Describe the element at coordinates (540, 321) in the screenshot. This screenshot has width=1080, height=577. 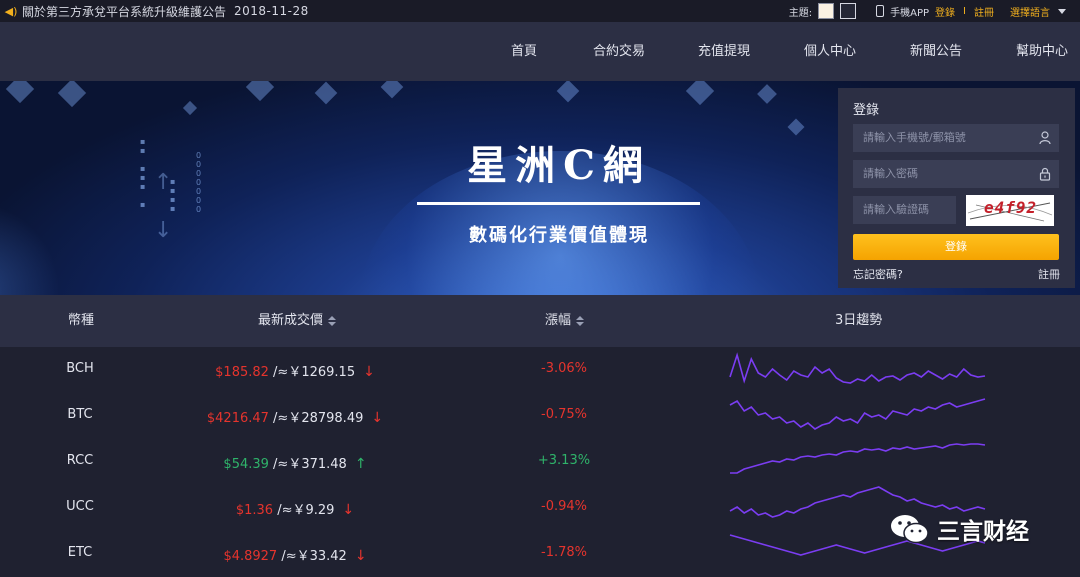
I see `market-table-header: 幣種 最新成交價 漲幅 3日趨勢` at that location.